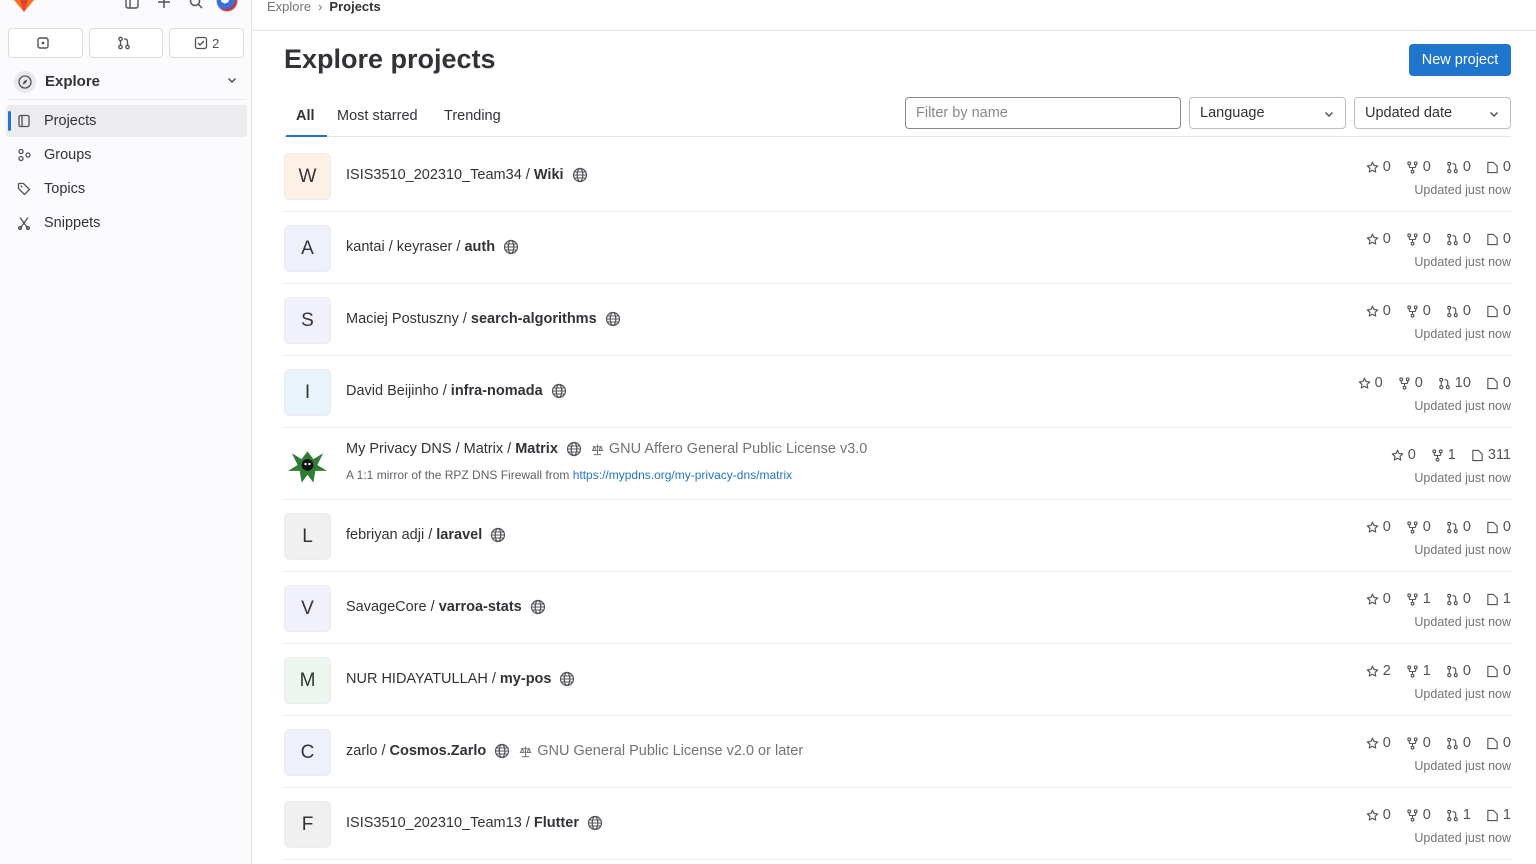 The width and height of the screenshot is (1536, 864). What do you see at coordinates (549, 175) in the screenshot?
I see `project-name-link: Wiki` at bounding box center [549, 175].